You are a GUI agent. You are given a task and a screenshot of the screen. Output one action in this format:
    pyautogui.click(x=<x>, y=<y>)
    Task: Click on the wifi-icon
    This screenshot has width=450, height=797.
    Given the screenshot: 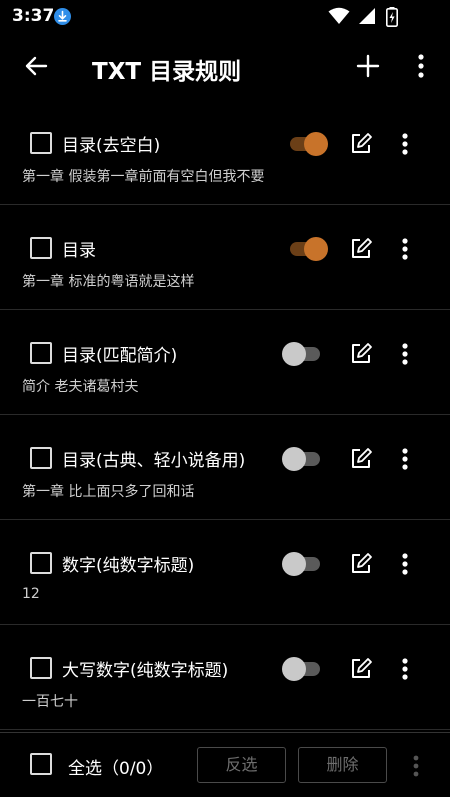 What is the action you would take?
    pyautogui.click(x=339, y=15)
    